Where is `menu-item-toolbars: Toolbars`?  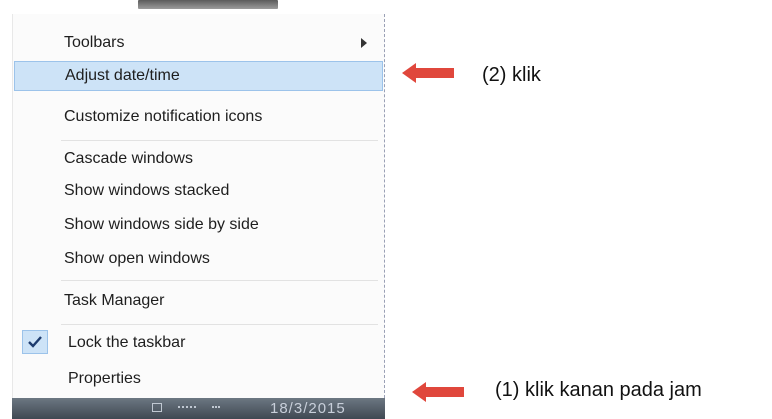
menu-item-toolbars: Toolbars is located at coordinates (198, 43).